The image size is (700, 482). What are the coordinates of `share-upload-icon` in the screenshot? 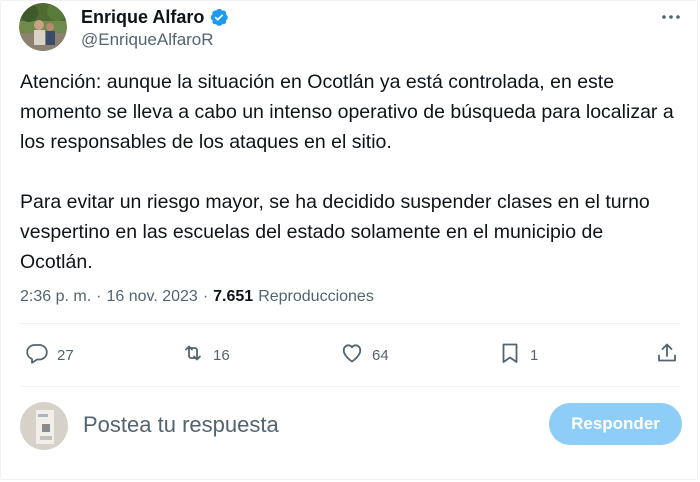 It's located at (667, 355).